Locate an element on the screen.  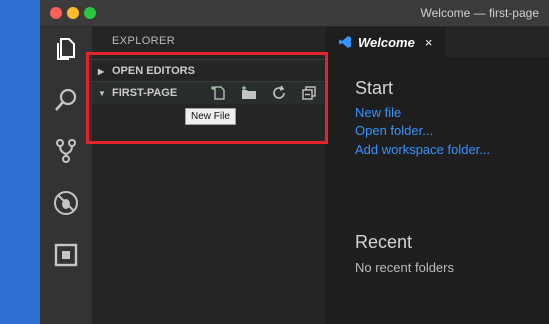
folder-section-first-page: ▼ FIRST-PAGE is located at coordinates (208, 92).